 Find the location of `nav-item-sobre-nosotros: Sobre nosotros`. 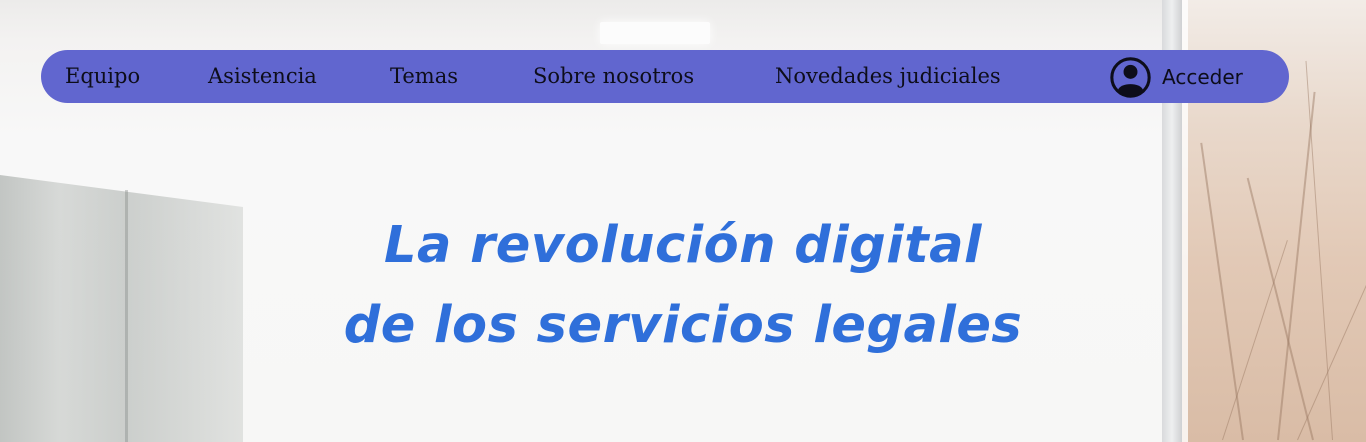

nav-item-sobre-nosotros: Sobre nosotros is located at coordinates (613, 76).